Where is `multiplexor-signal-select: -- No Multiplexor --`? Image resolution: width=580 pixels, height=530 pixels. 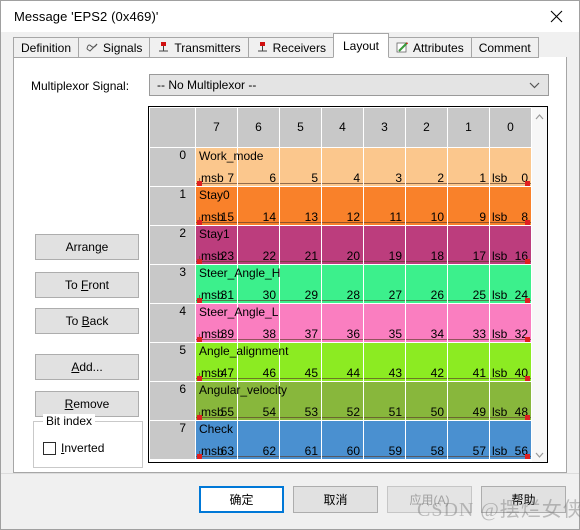
multiplexor-signal-select: -- No Multiplexor -- is located at coordinates (349, 85).